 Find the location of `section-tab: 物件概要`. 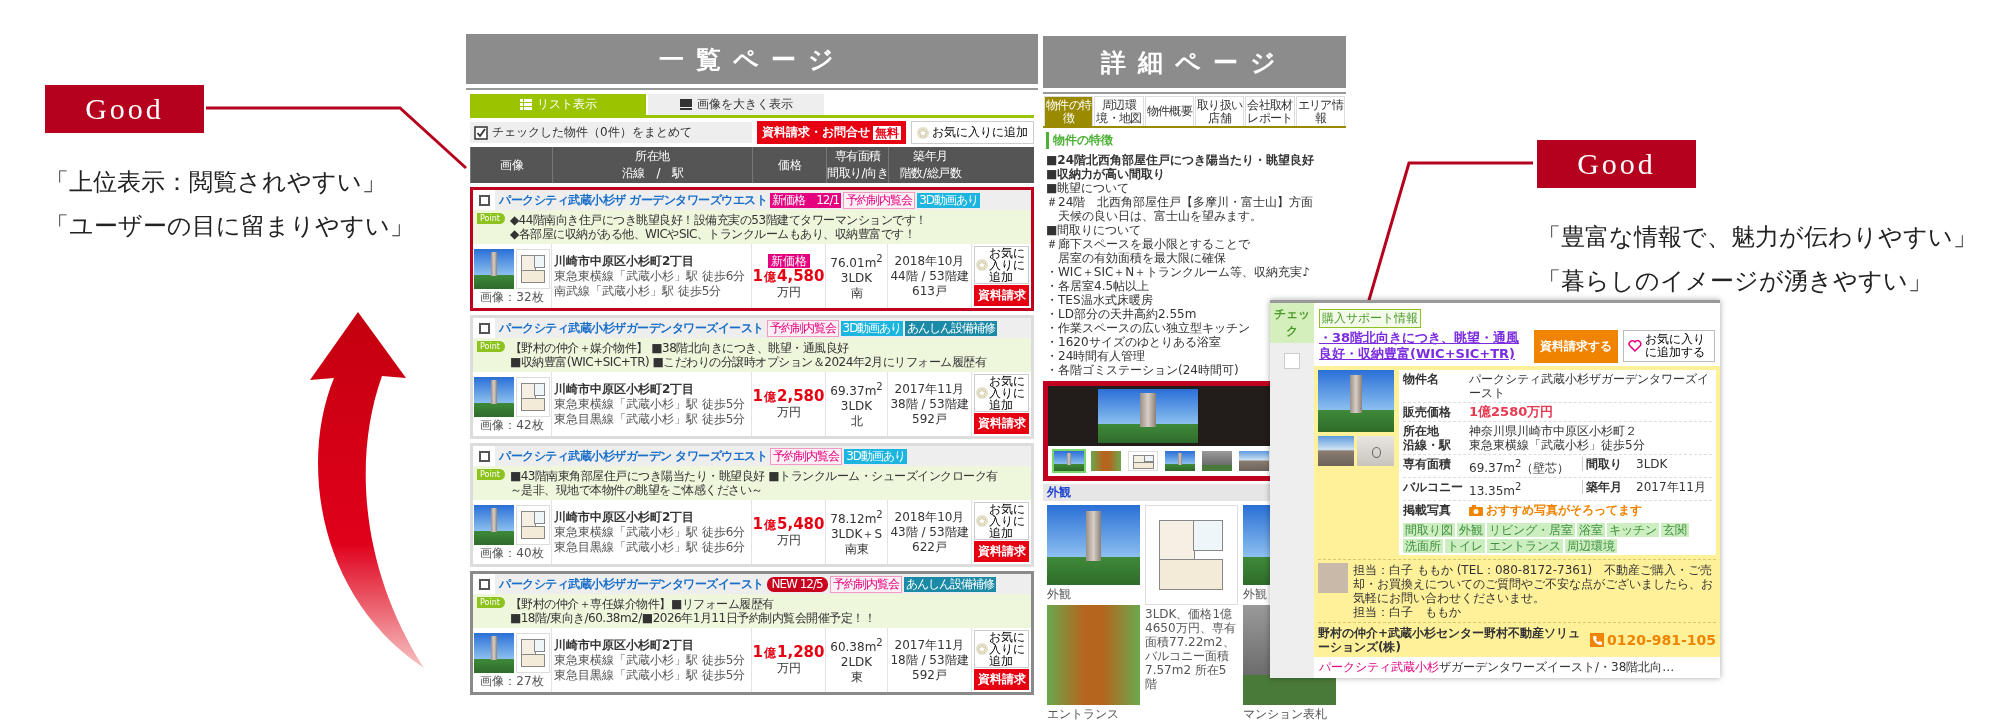

section-tab: 物件概要 is located at coordinates (1169, 111).